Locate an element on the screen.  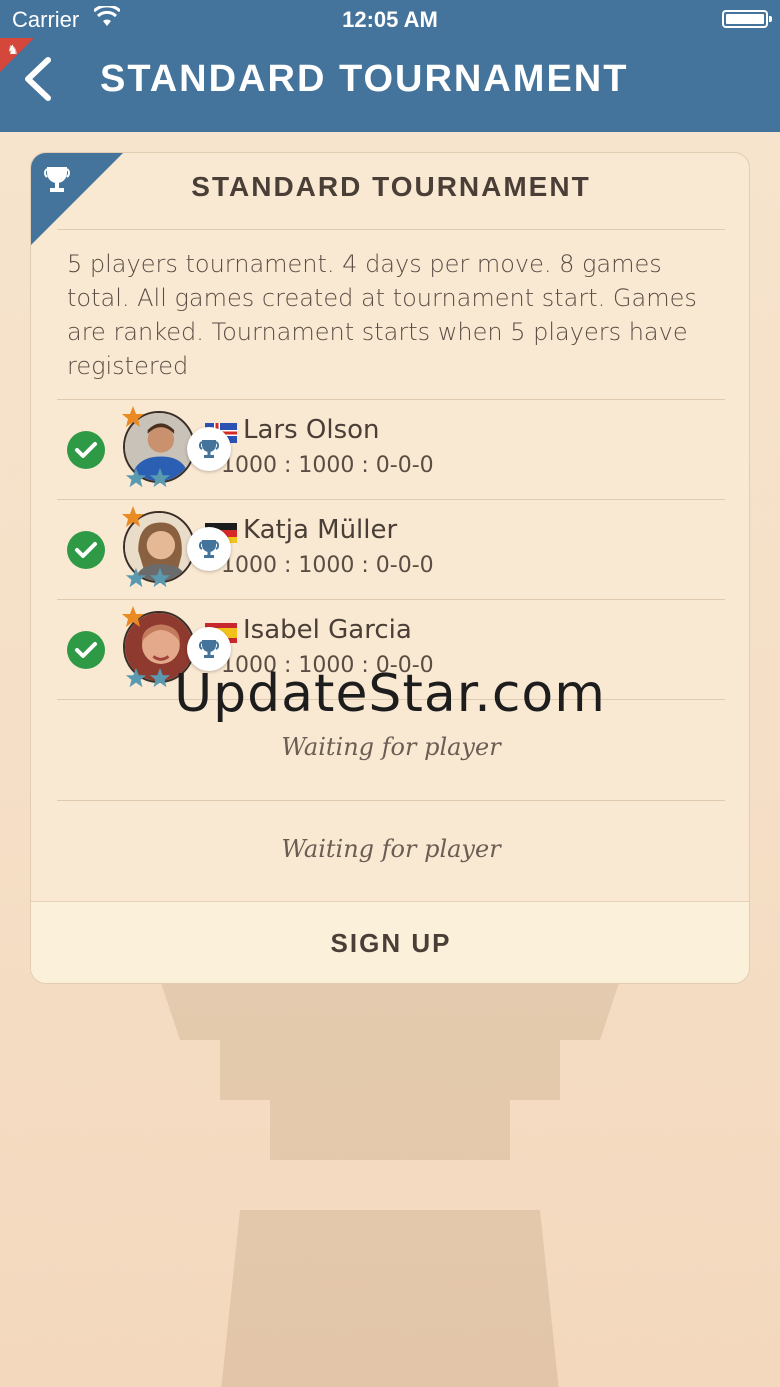
back-button is located at coordinates (37, 79).